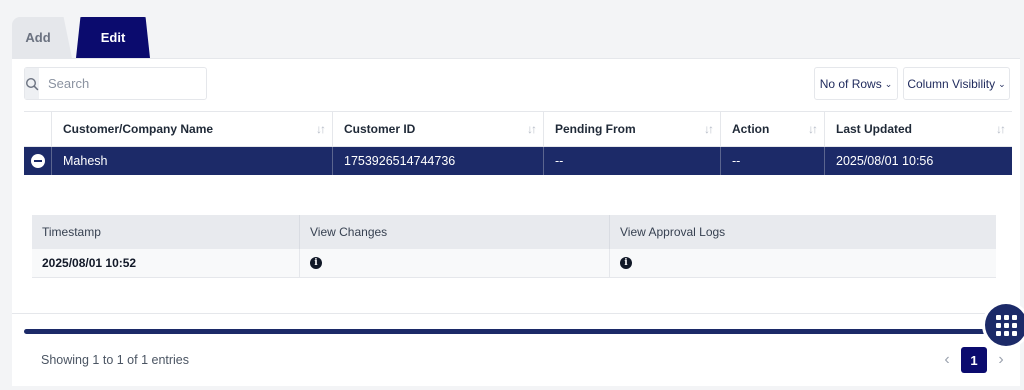 This screenshot has height=390, width=1024. What do you see at coordinates (89, 263) in the screenshot?
I see `detail-cell-timestamp: 2025/08/01 10:52` at bounding box center [89, 263].